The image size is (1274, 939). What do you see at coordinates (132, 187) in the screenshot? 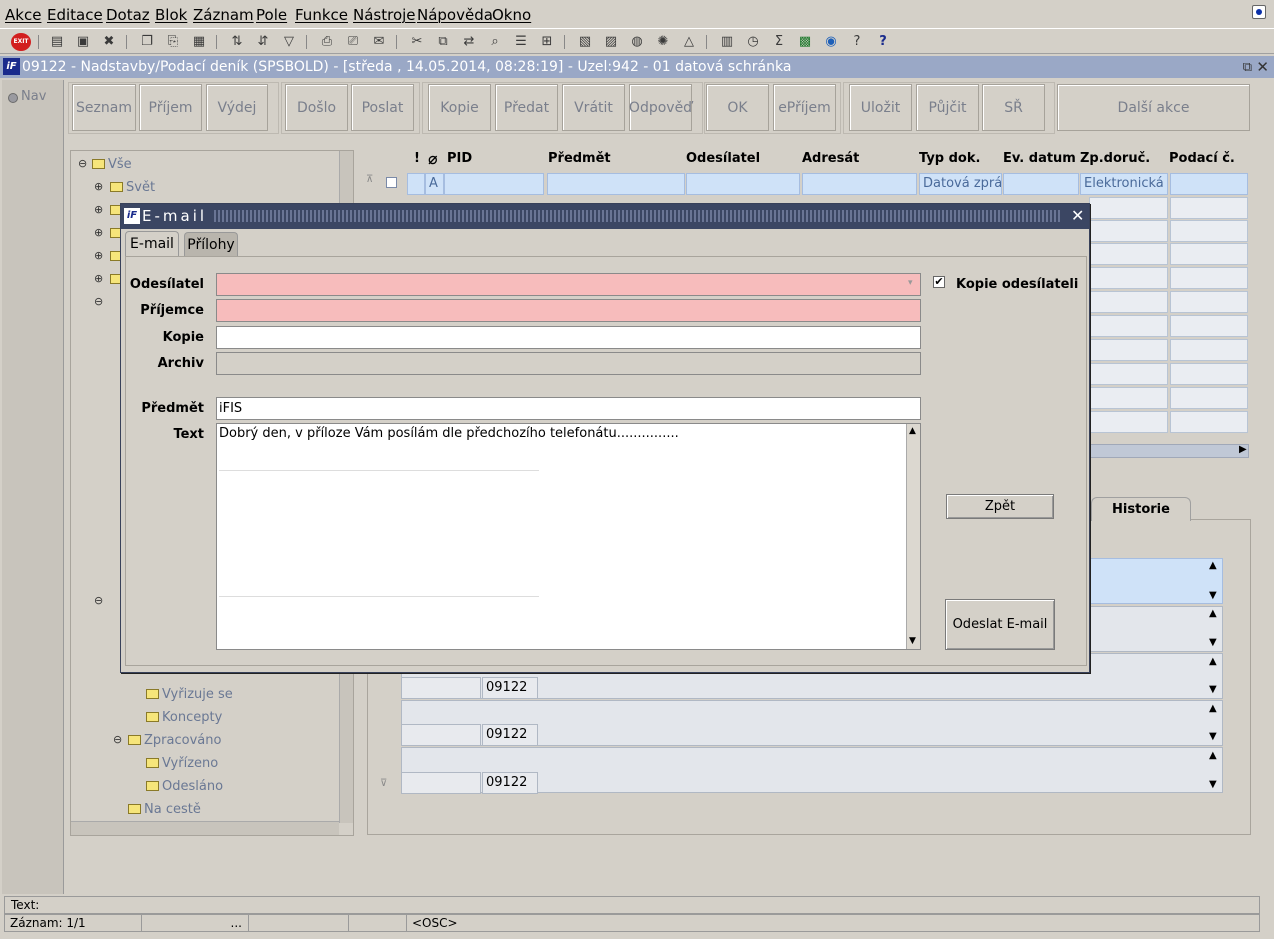
I see `tree-node-svet: Svět` at bounding box center [132, 187].